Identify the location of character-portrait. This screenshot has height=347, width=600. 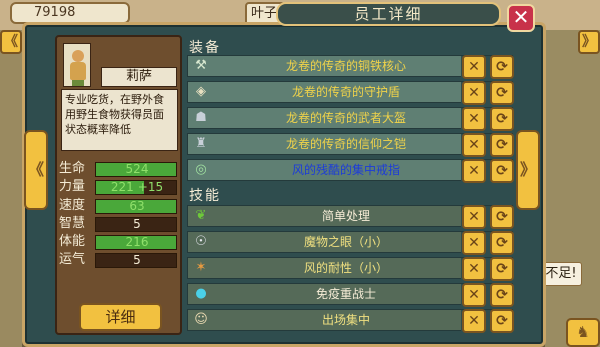
(77, 65).